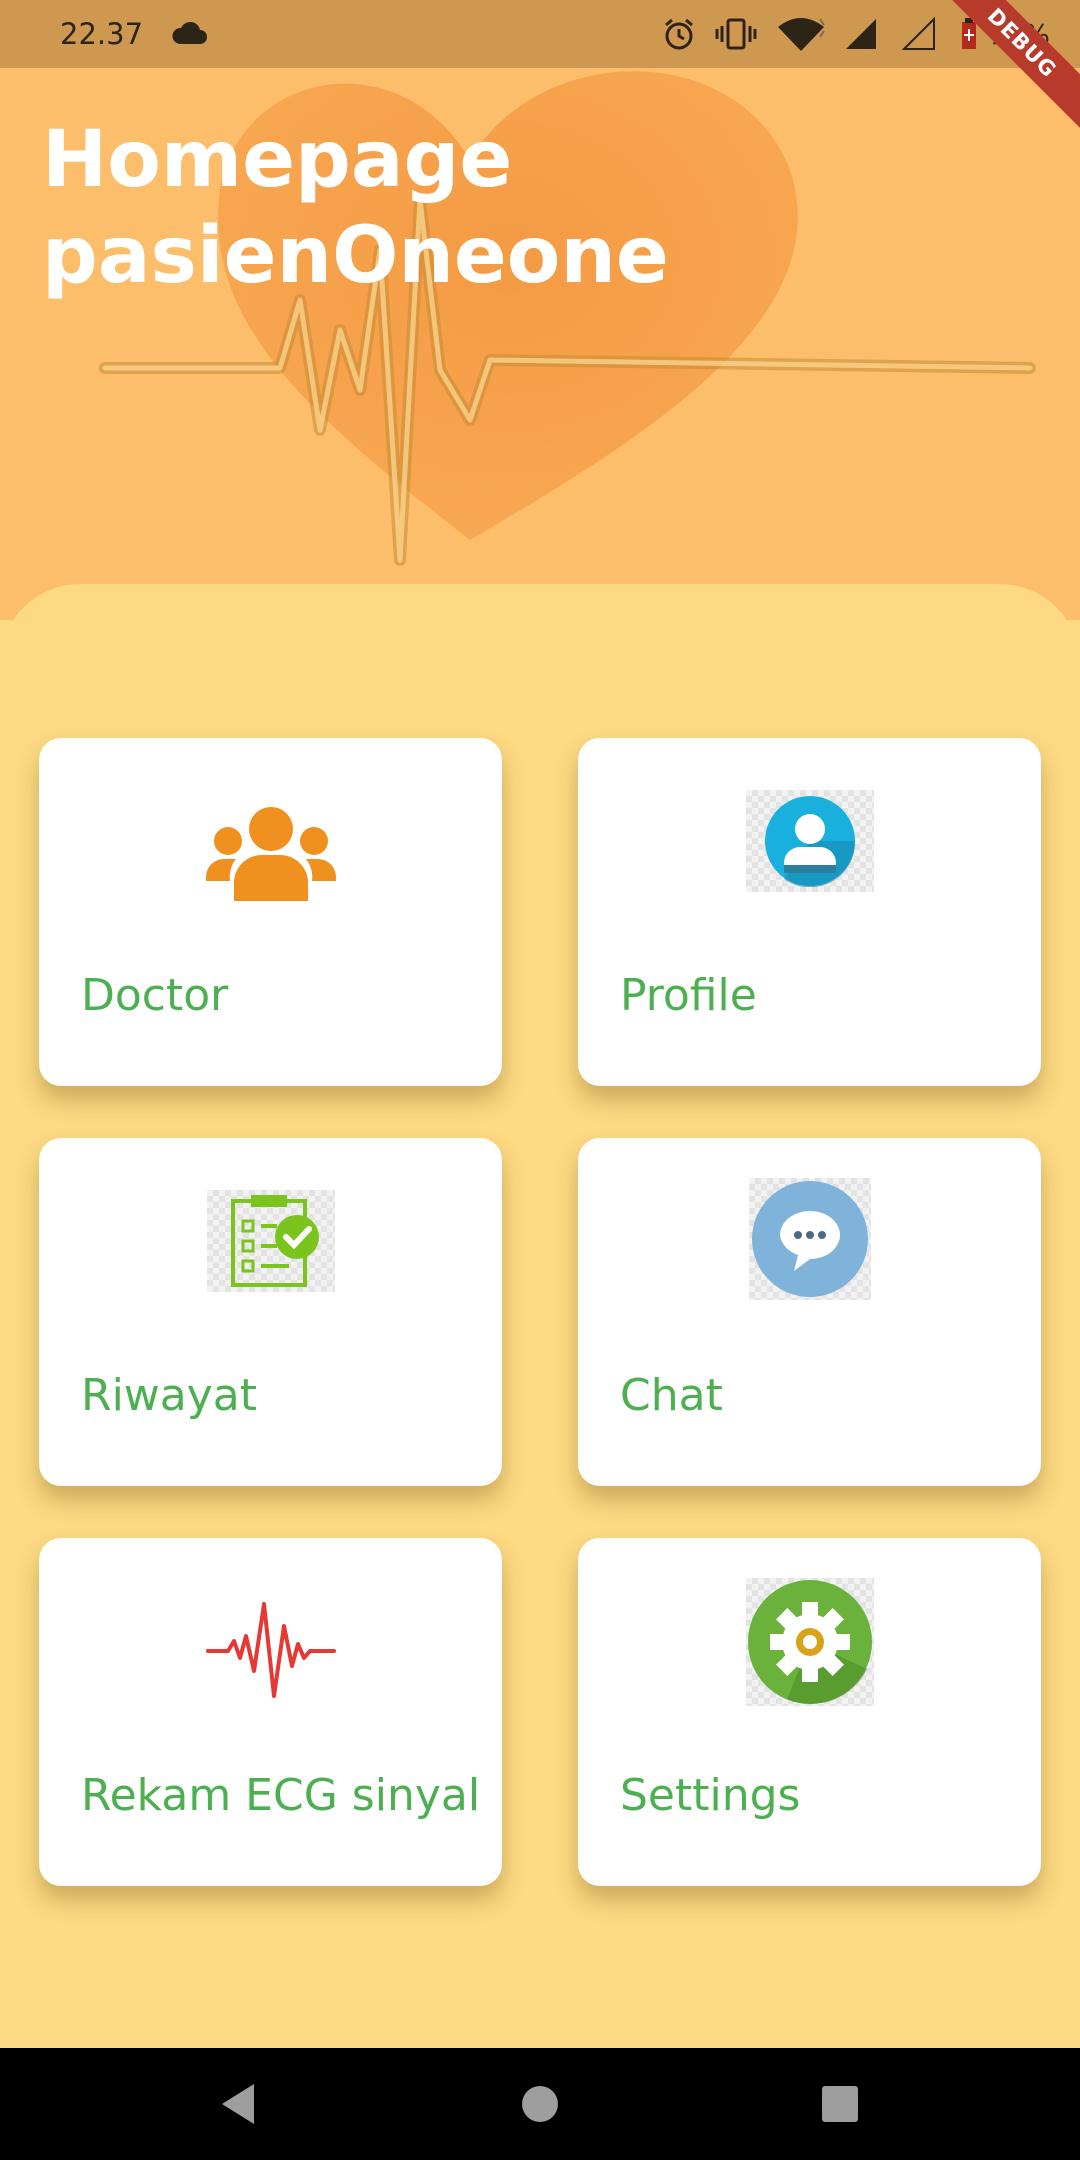 The width and height of the screenshot is (1080, 2160). Describe the element at coordinates (688, 995) in the screenshot. I see `profile-label: Profile` at that location.